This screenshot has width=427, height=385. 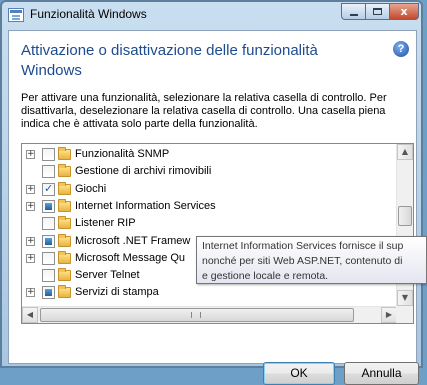 I want to click on close-icon: x, so click(x=404, y=11).